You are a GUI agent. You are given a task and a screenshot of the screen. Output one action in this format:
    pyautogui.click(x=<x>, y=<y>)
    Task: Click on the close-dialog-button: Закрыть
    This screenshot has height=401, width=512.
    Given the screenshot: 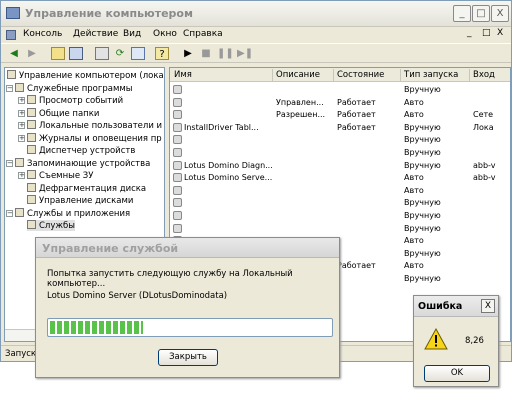 What is the action you would take?
    pyautogui.click(x=188, y=357)
    